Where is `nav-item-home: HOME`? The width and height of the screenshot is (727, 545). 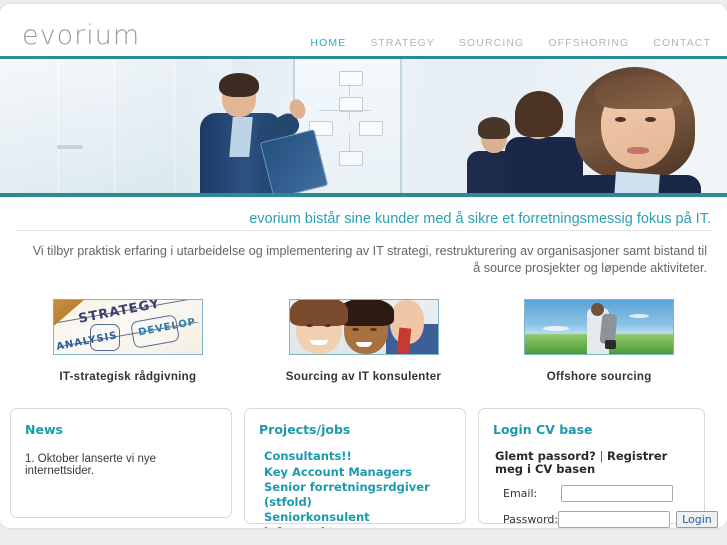 nav-item-home: HOME is located at coordinates (328, 43).